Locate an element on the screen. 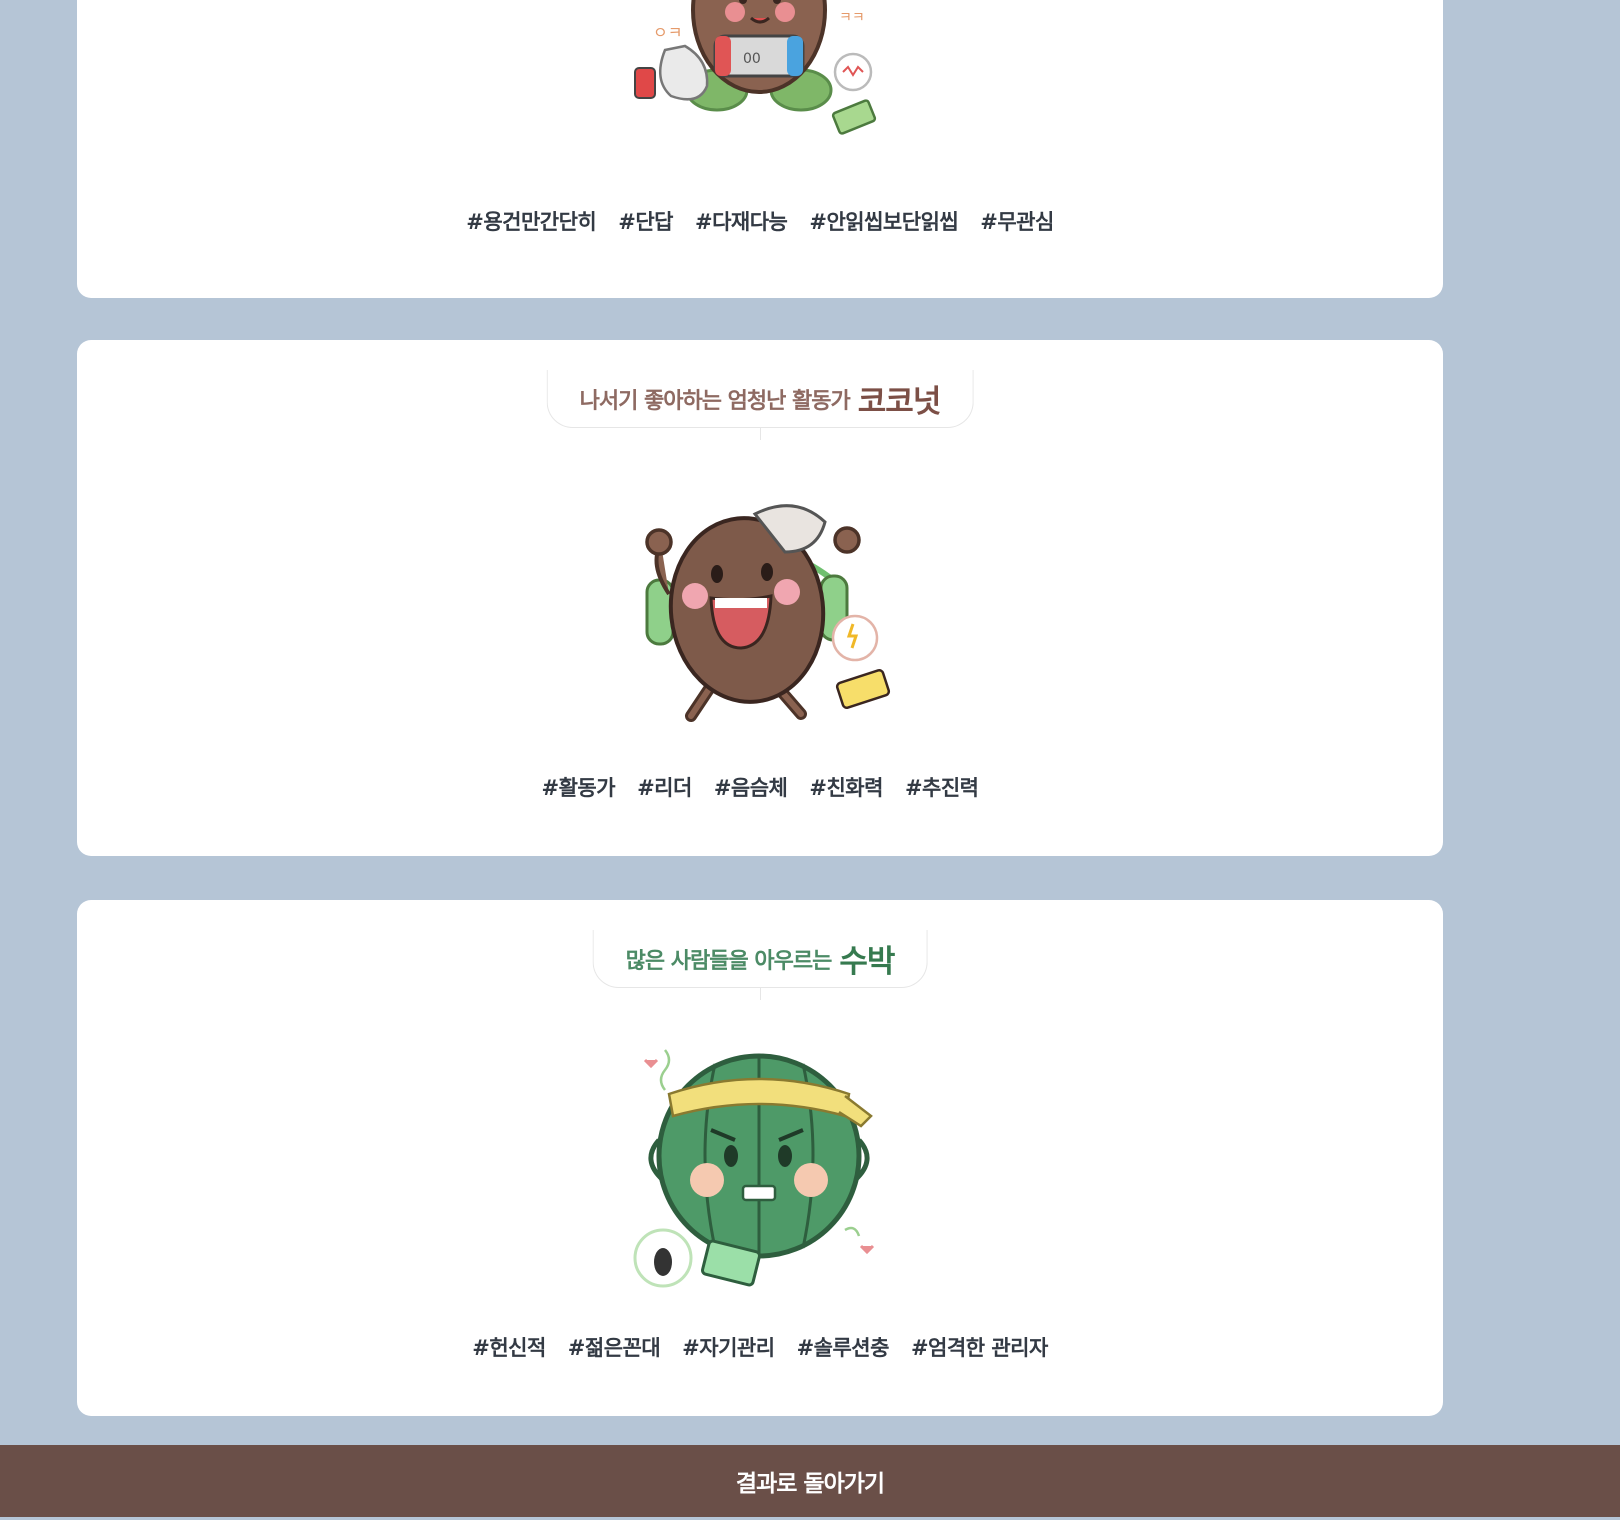 The height and width of the screenshot is (1520, 1620). fruit-name: 수박 is located at coordinates (867, 962).